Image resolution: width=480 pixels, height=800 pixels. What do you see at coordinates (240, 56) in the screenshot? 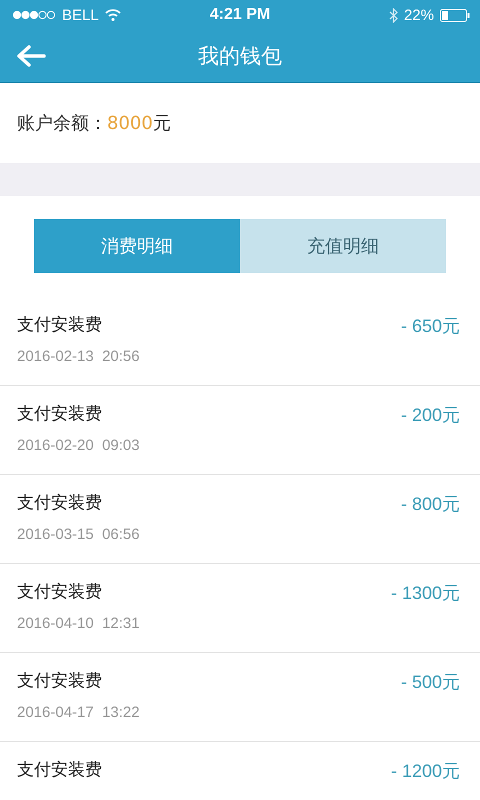
I see `page-title: 我的钱包` at bounding box center [240, 56].